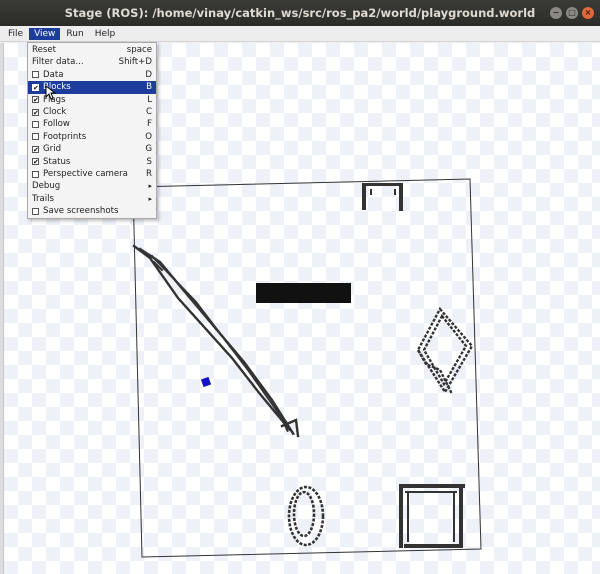  I want to click on box-obstacle, so click(432, 516).